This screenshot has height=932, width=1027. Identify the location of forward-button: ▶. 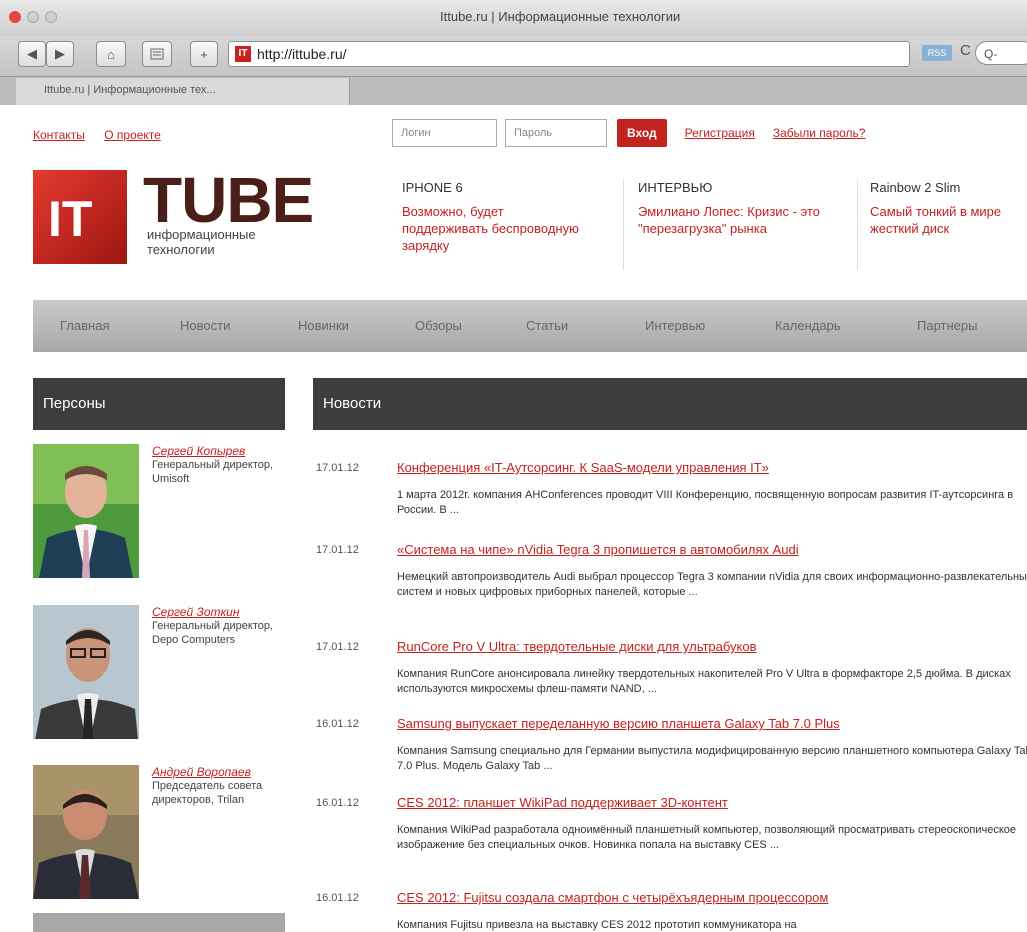
(60, 54).